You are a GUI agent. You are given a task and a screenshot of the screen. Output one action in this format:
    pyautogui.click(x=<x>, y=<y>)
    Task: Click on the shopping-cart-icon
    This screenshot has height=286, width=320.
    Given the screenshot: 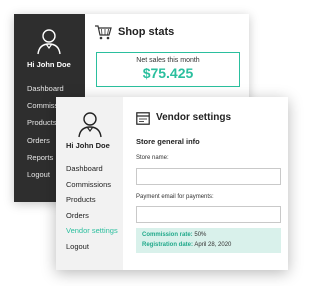 What is the action you would take?
    pyautogui.click(x=103, y=32)
    